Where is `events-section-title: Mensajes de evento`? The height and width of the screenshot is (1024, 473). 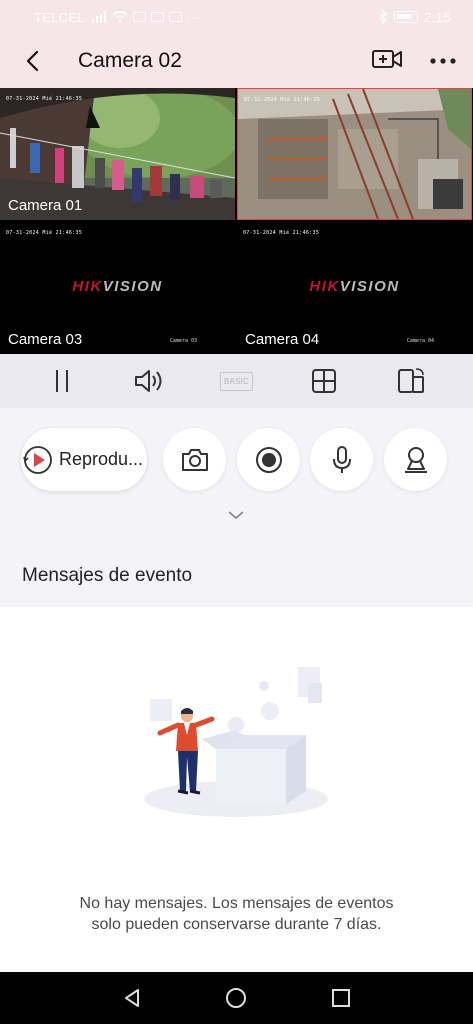 events-section-title: Mensajes de evento is located at coordinates (107, 575).